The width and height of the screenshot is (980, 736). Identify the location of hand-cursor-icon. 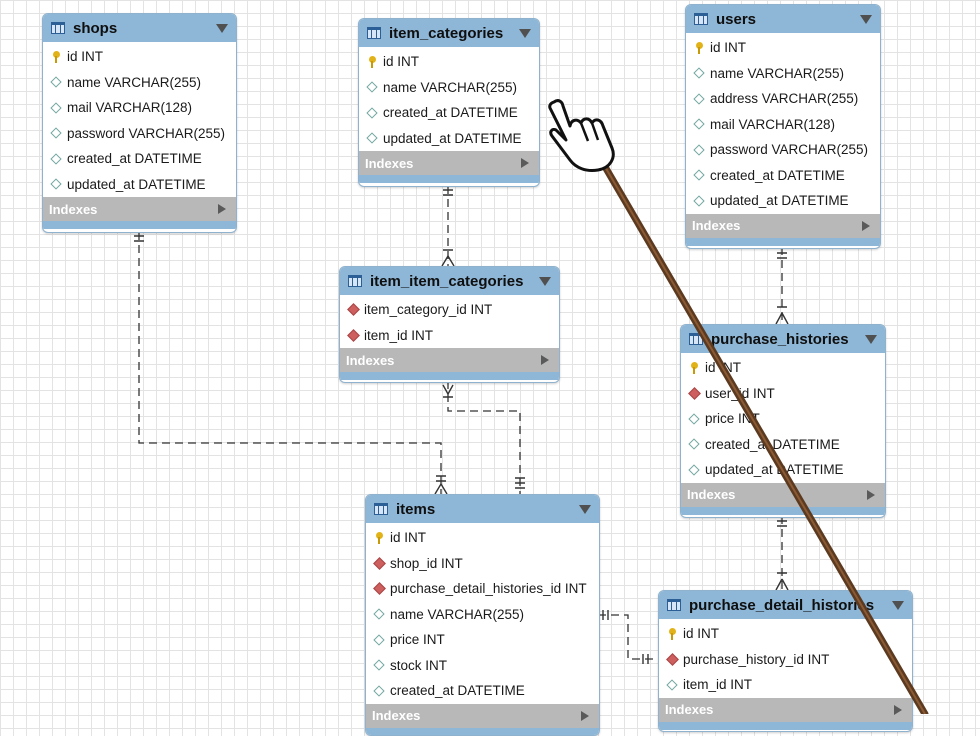
(580, 138).